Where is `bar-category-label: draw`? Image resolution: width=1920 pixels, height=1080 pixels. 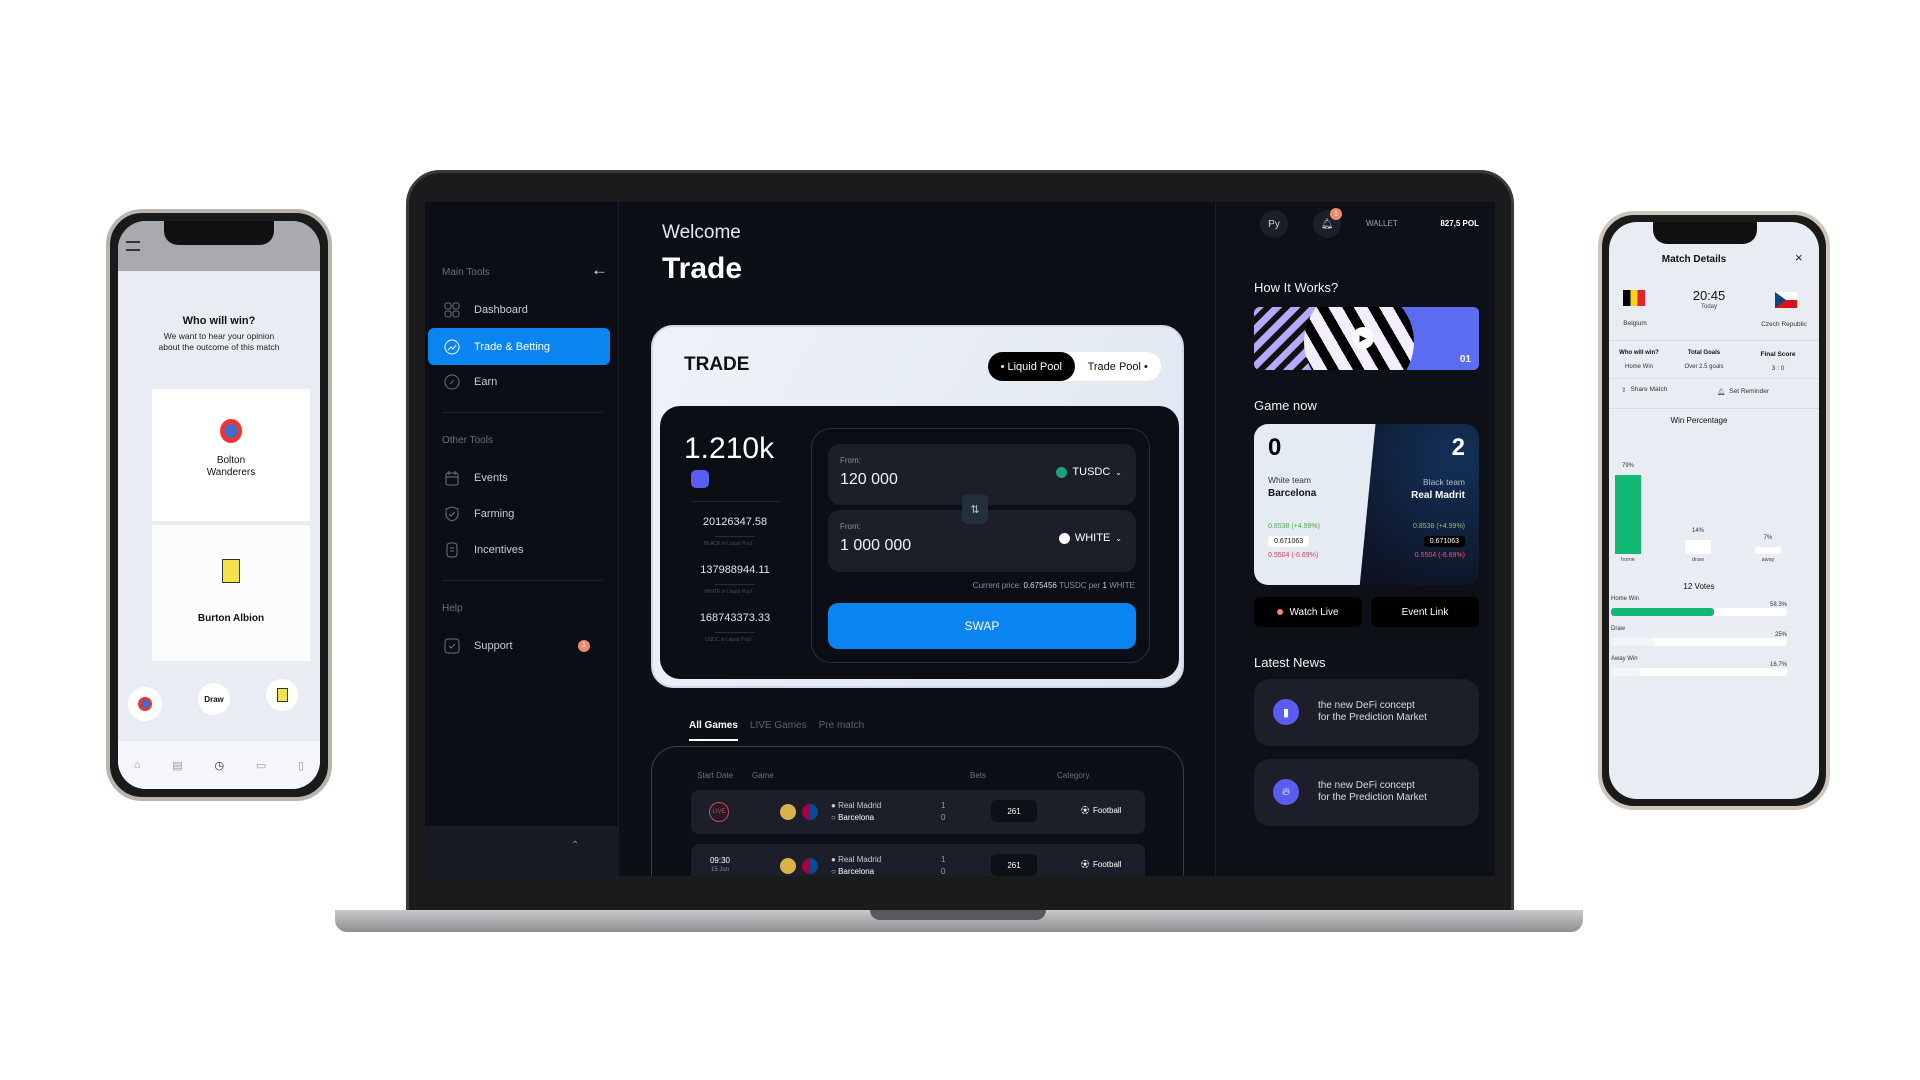 bar-category-label: draw is located at coordinates (1698, 560).